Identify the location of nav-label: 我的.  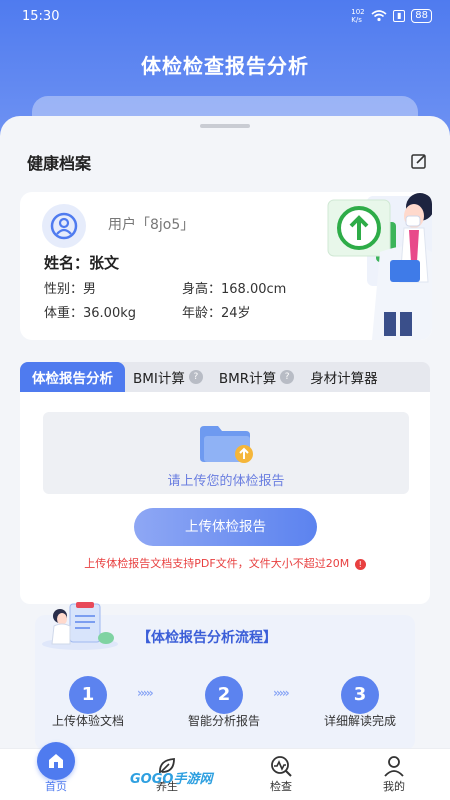
(394, 786).